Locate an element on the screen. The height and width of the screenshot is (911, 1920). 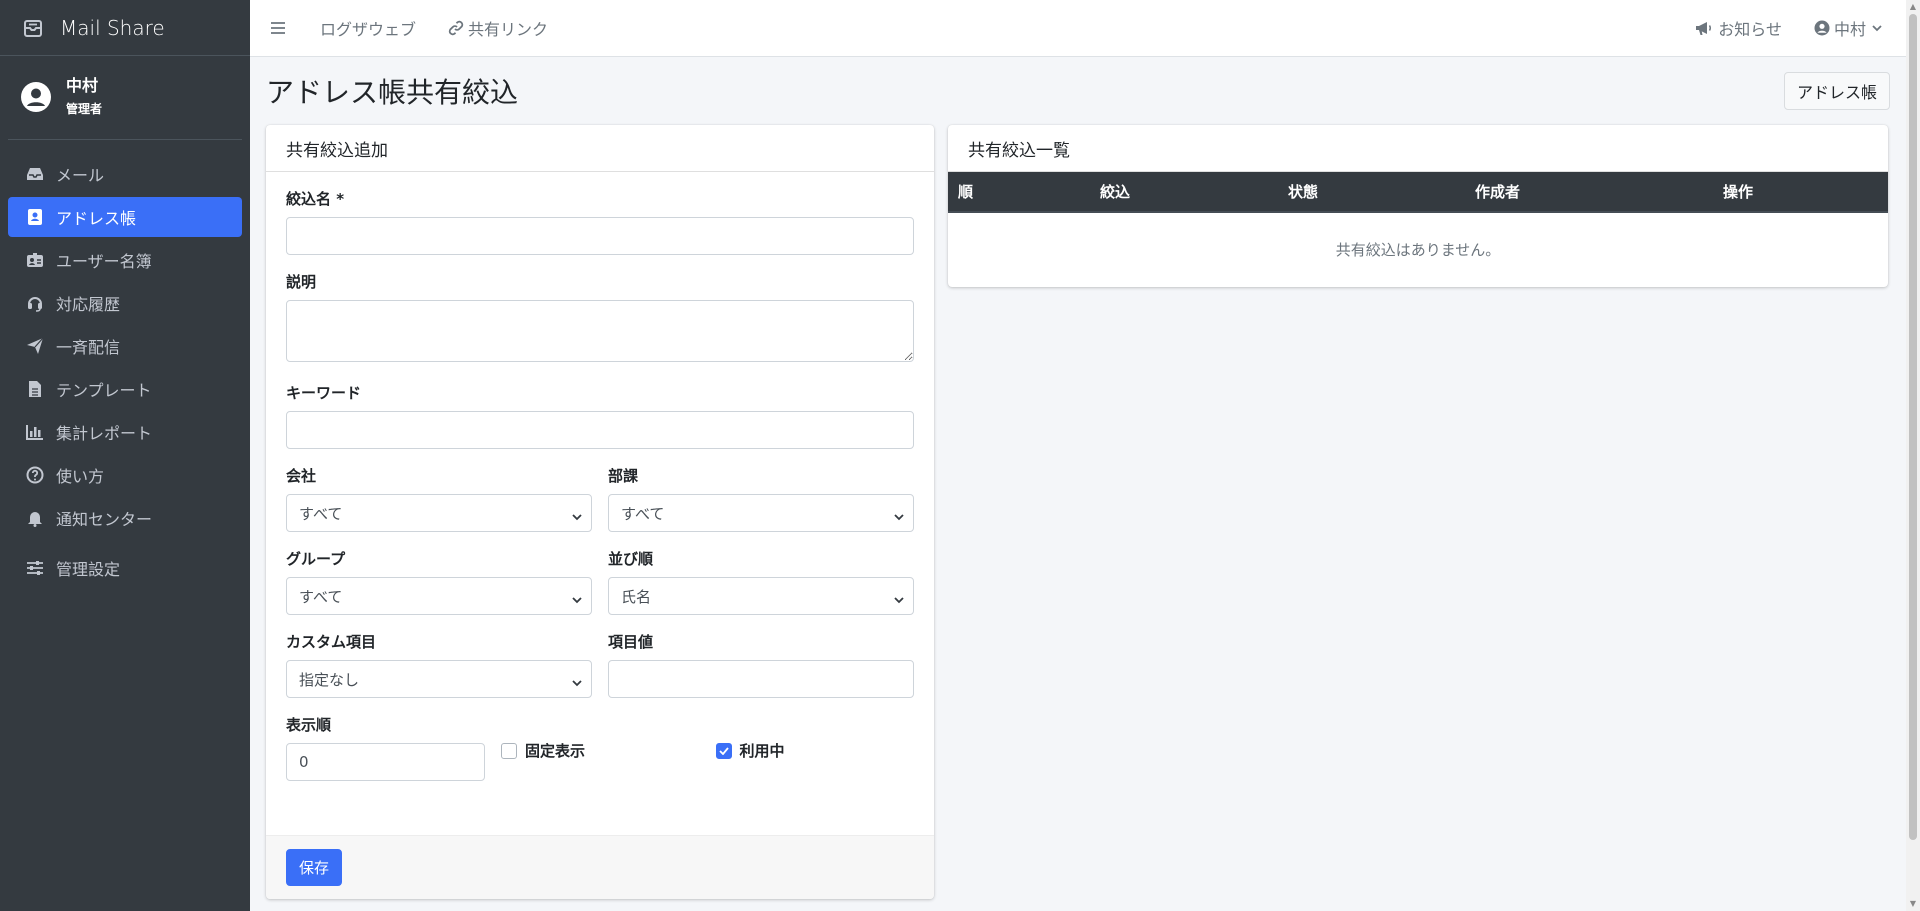
bell-icon is located at coordinates (35, 518).